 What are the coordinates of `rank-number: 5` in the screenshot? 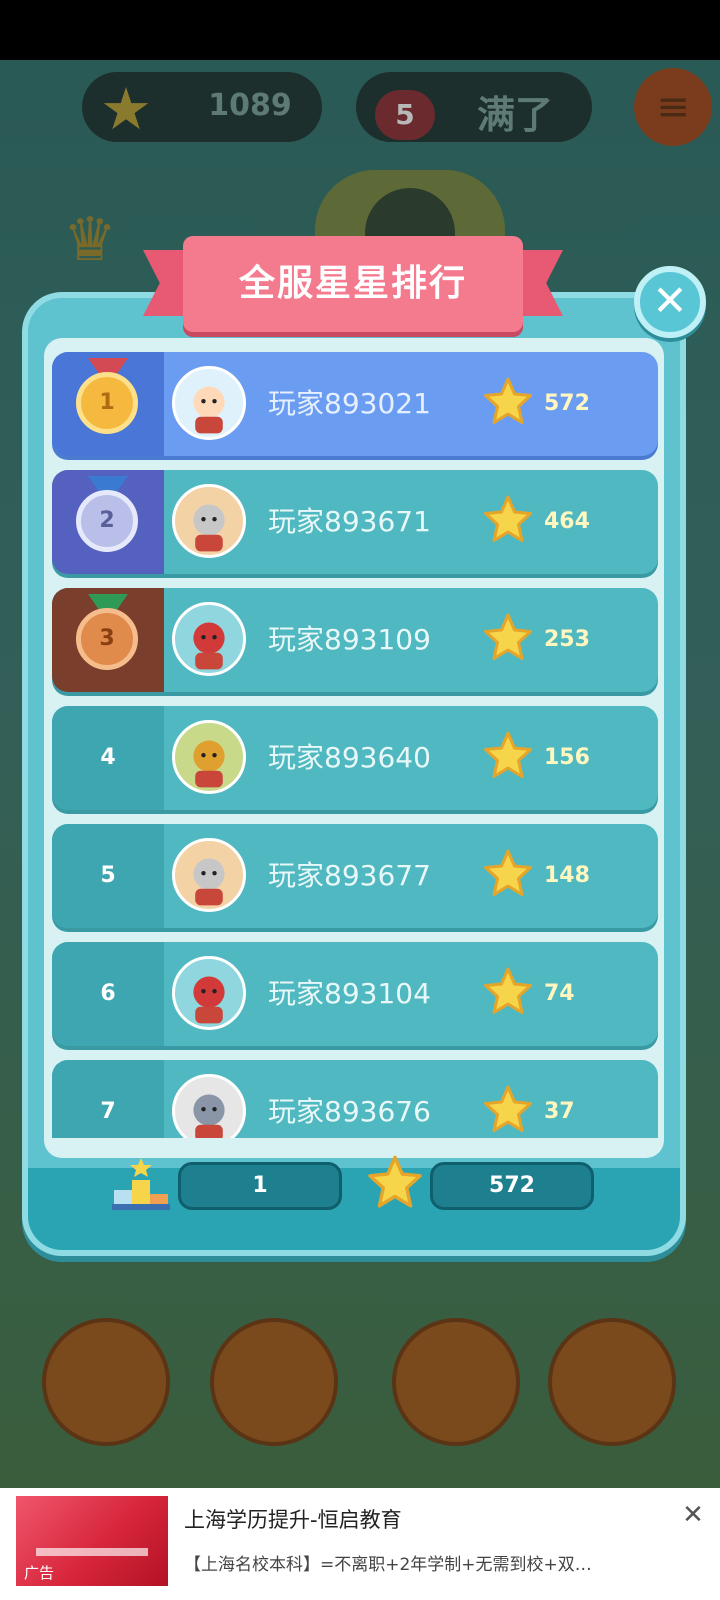 It's located at (108, 875).